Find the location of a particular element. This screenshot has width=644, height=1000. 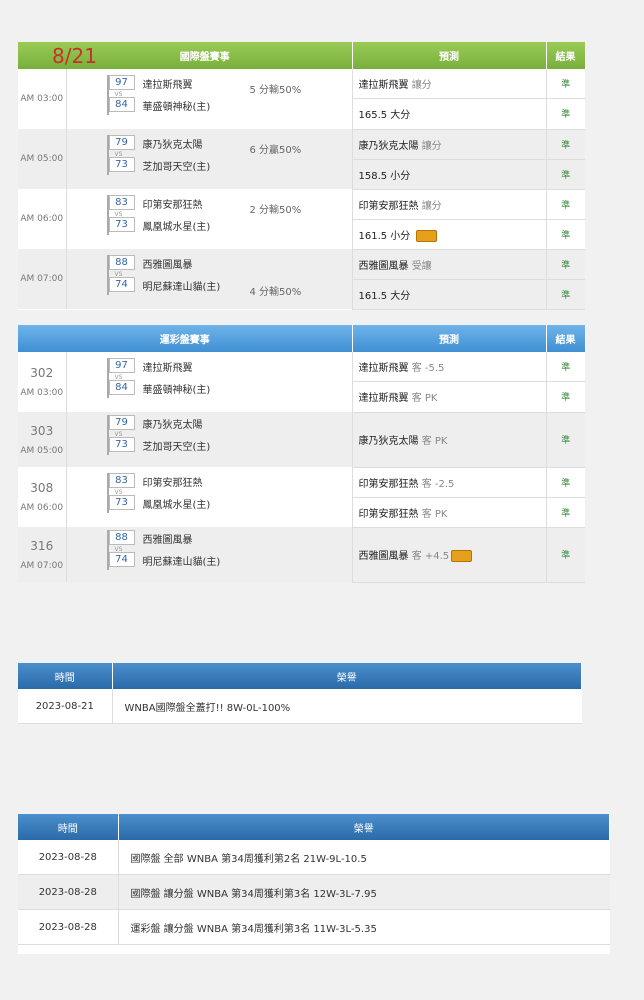

prediction-cell: 161.5 大分 is located at coordinates (449, 294).